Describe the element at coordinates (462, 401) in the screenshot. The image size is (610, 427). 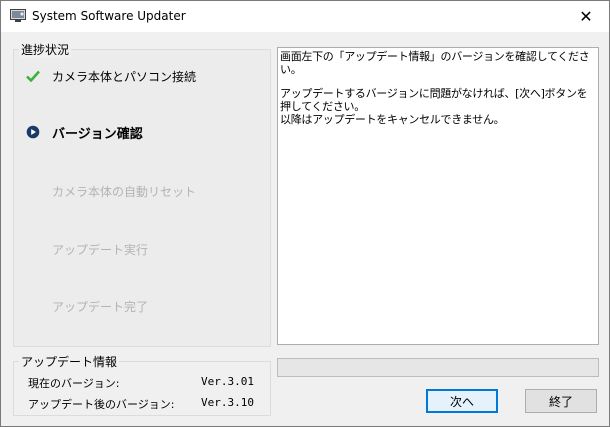
I see `next-button: 次へ` at that location.